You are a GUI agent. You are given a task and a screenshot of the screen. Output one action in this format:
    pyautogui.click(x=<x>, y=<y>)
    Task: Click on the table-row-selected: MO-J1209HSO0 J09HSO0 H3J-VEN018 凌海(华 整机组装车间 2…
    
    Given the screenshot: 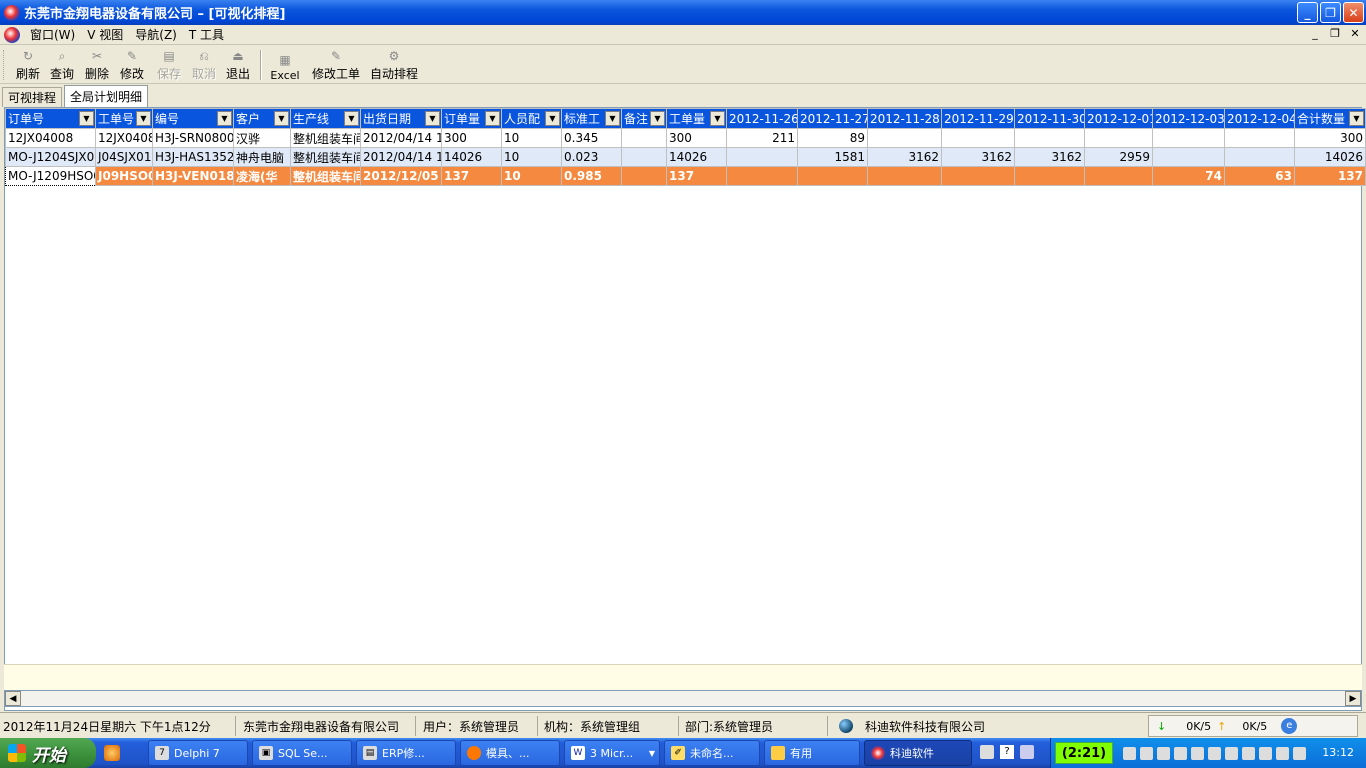 What is the action you would take?
    pyautogui.click(x=685, y=176)
    